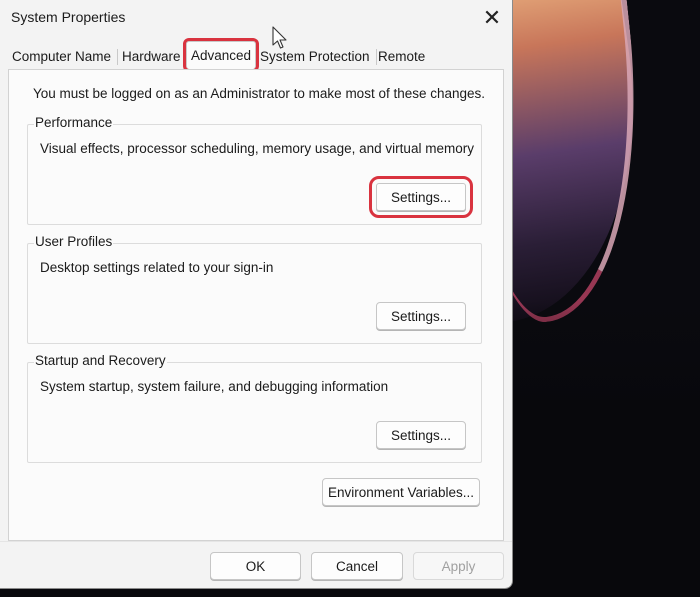 This screenshot has width=700, height=597. I want to click on tab-remote: Remote, so click(401, 57).